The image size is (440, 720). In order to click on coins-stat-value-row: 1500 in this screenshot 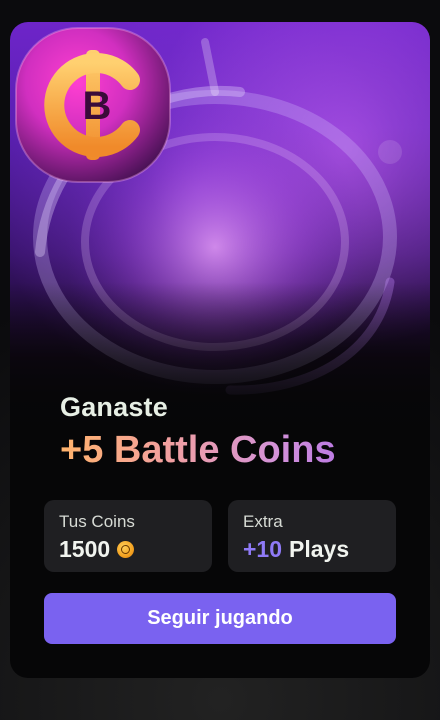, I will do `click(97, 549)`.